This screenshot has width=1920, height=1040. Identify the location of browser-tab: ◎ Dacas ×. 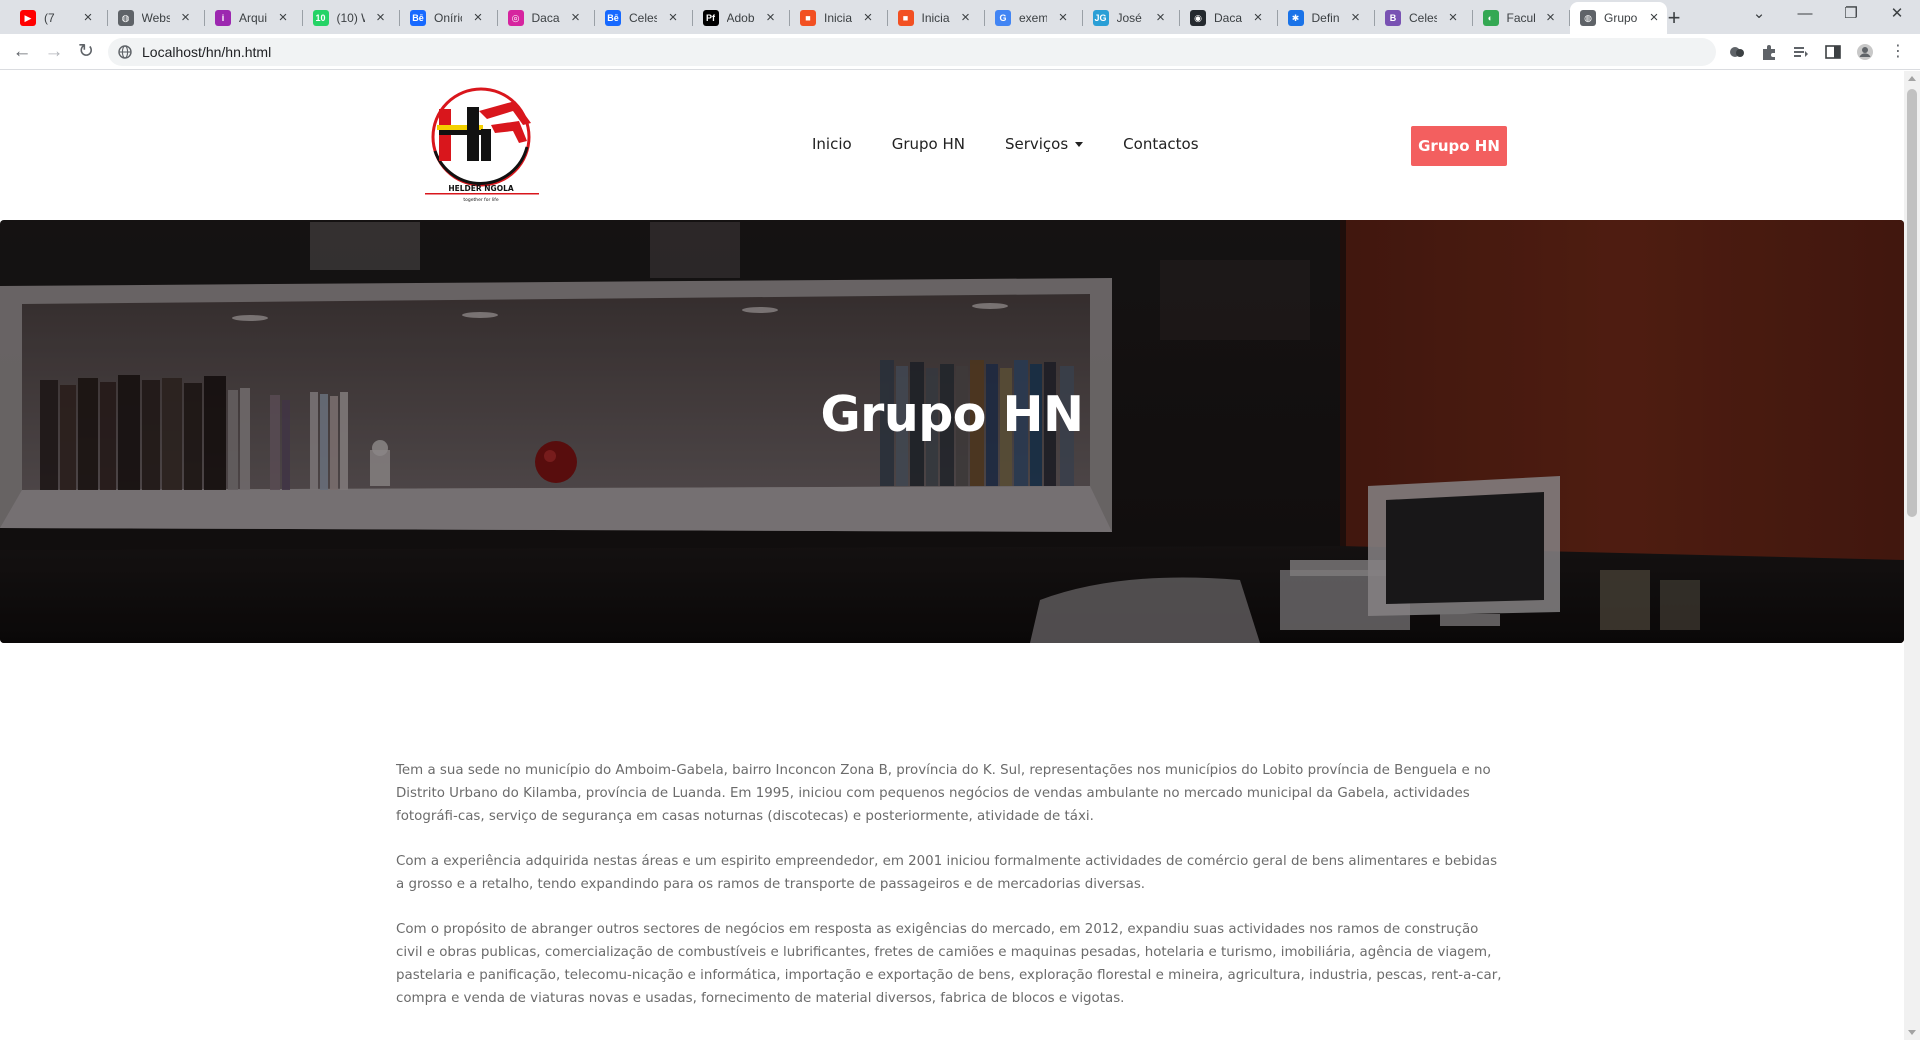
(546, 18).